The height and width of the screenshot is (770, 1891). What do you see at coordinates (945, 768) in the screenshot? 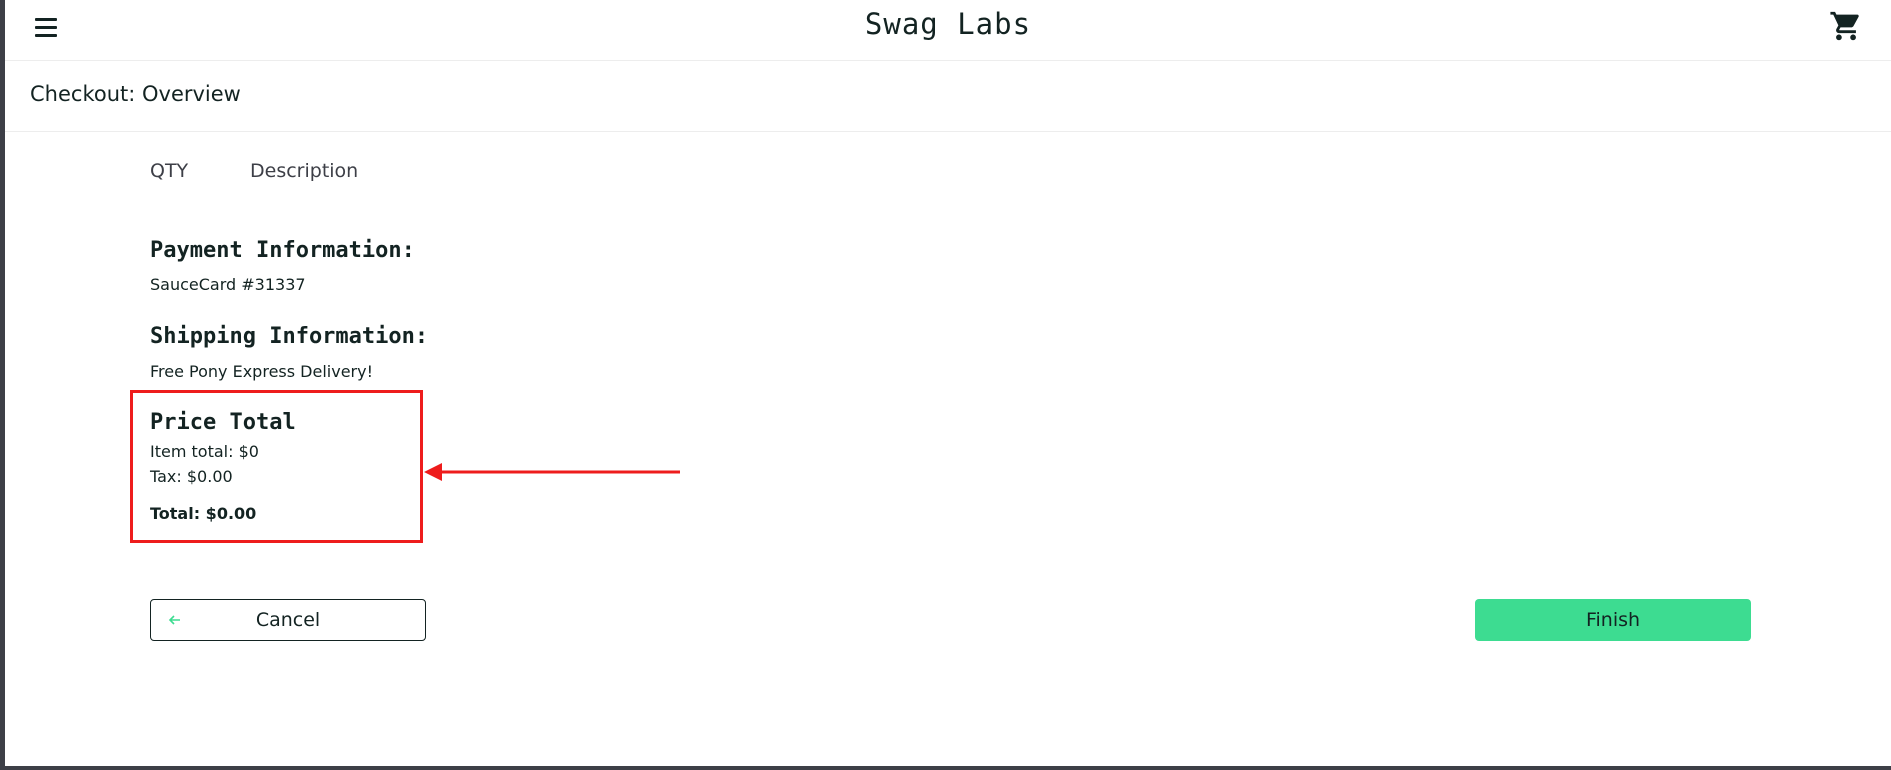
I see `window-frame-bottom` at bounding box center [945, 768].